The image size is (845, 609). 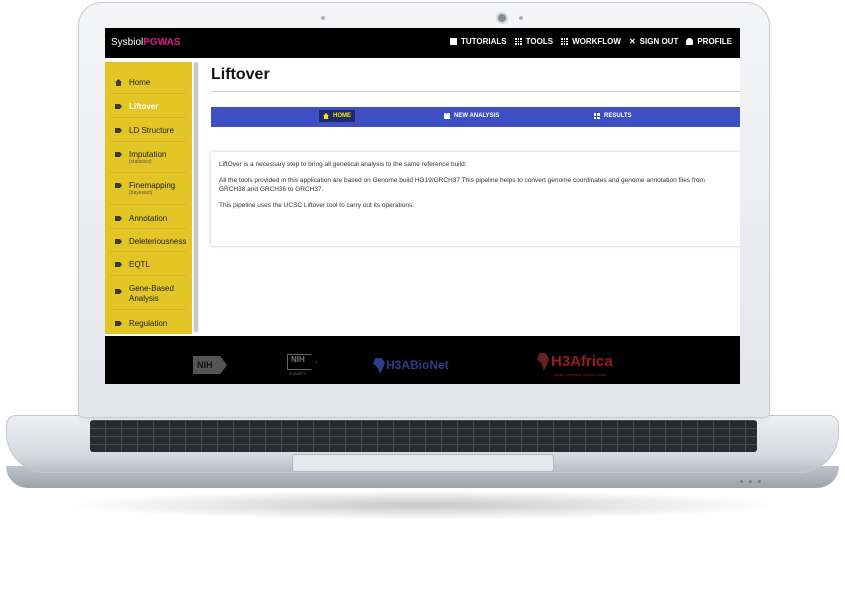 I want to click on fogarty-label: FOGARTY, so click(x=297, y=374).